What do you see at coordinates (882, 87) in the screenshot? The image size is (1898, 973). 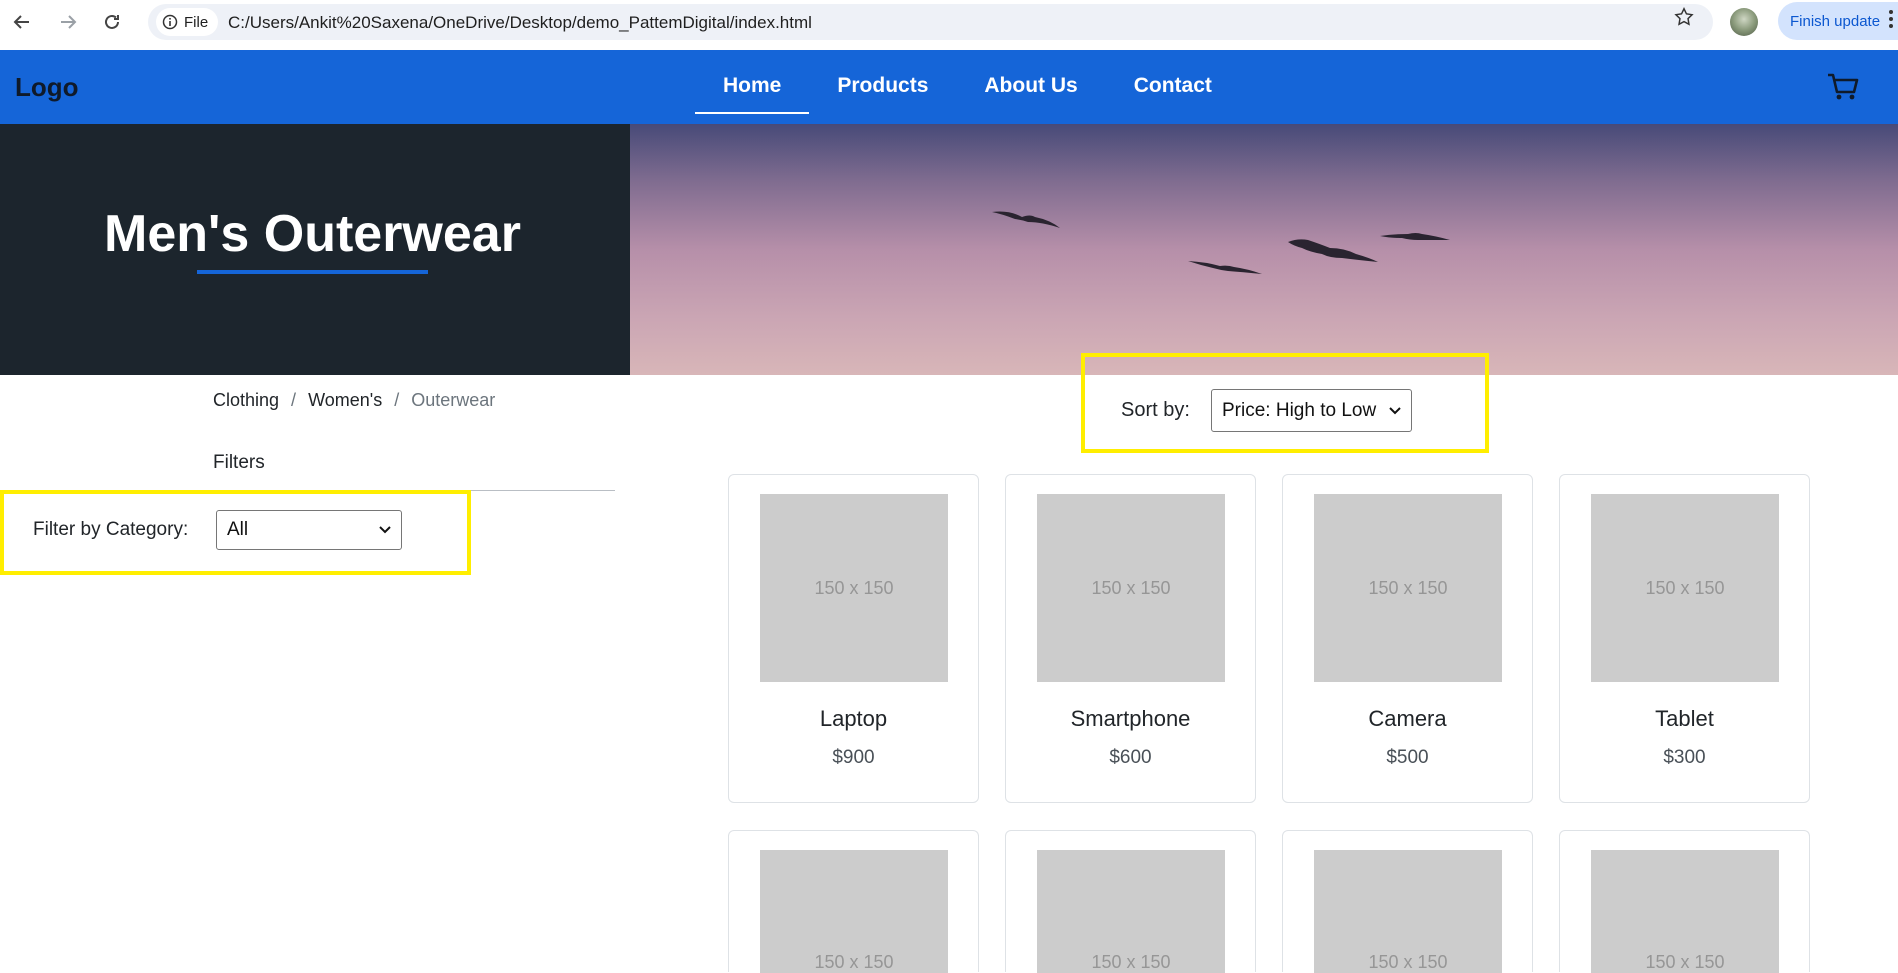 I see `nav-products: Products` at bounding box center [882, 87].